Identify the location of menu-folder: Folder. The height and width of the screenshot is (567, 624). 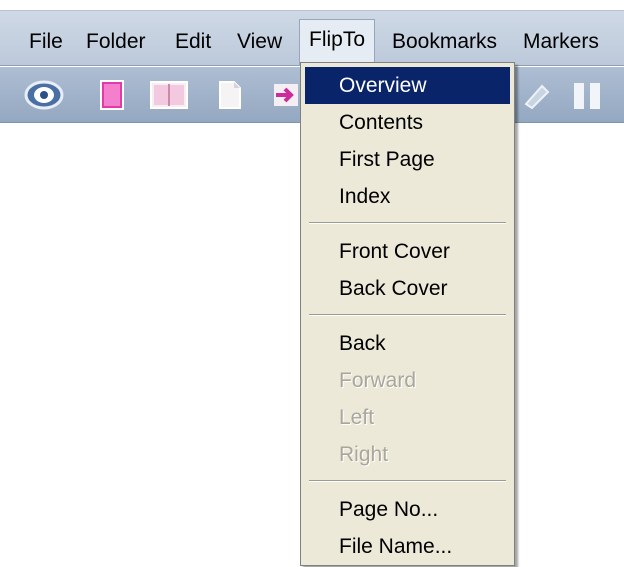
(116, 42).